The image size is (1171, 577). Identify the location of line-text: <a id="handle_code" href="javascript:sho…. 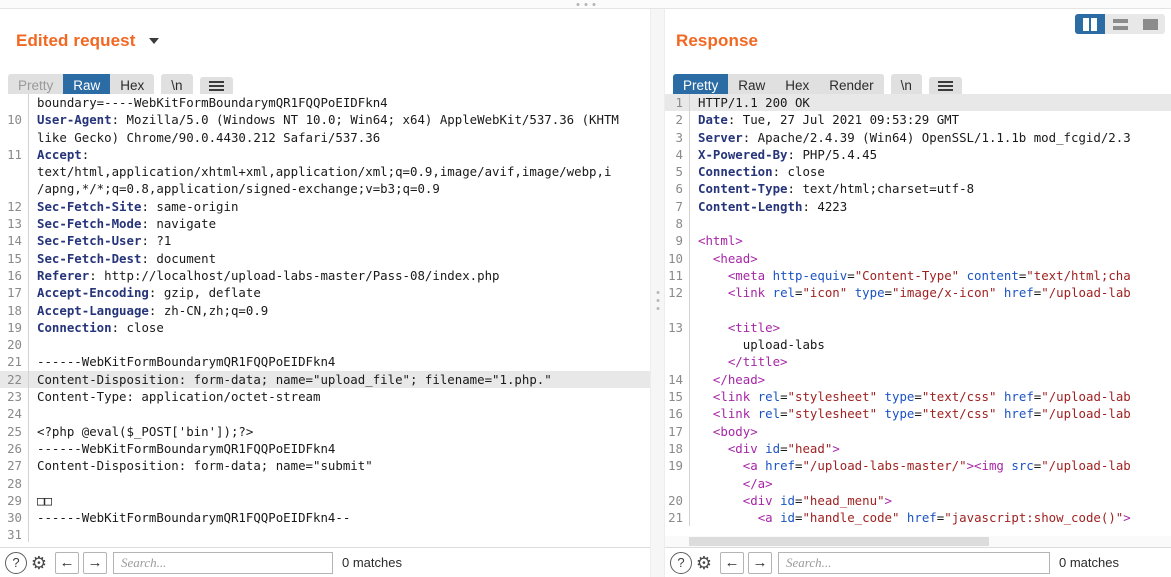
(944, 518).